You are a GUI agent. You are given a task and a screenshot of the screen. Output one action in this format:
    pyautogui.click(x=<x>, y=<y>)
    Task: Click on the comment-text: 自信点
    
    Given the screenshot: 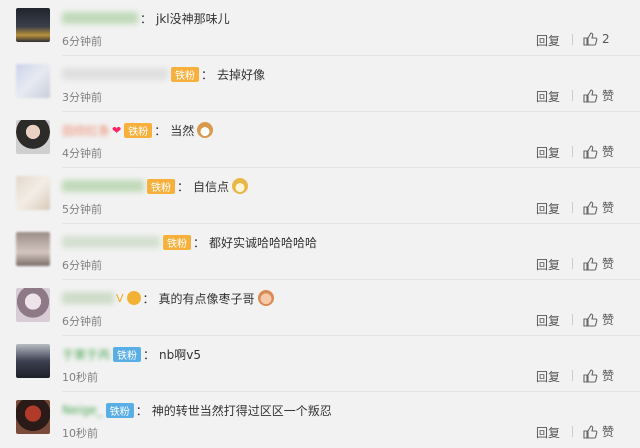 What is the action you would take?
    pyautogui.click(x=211, y=186)
    